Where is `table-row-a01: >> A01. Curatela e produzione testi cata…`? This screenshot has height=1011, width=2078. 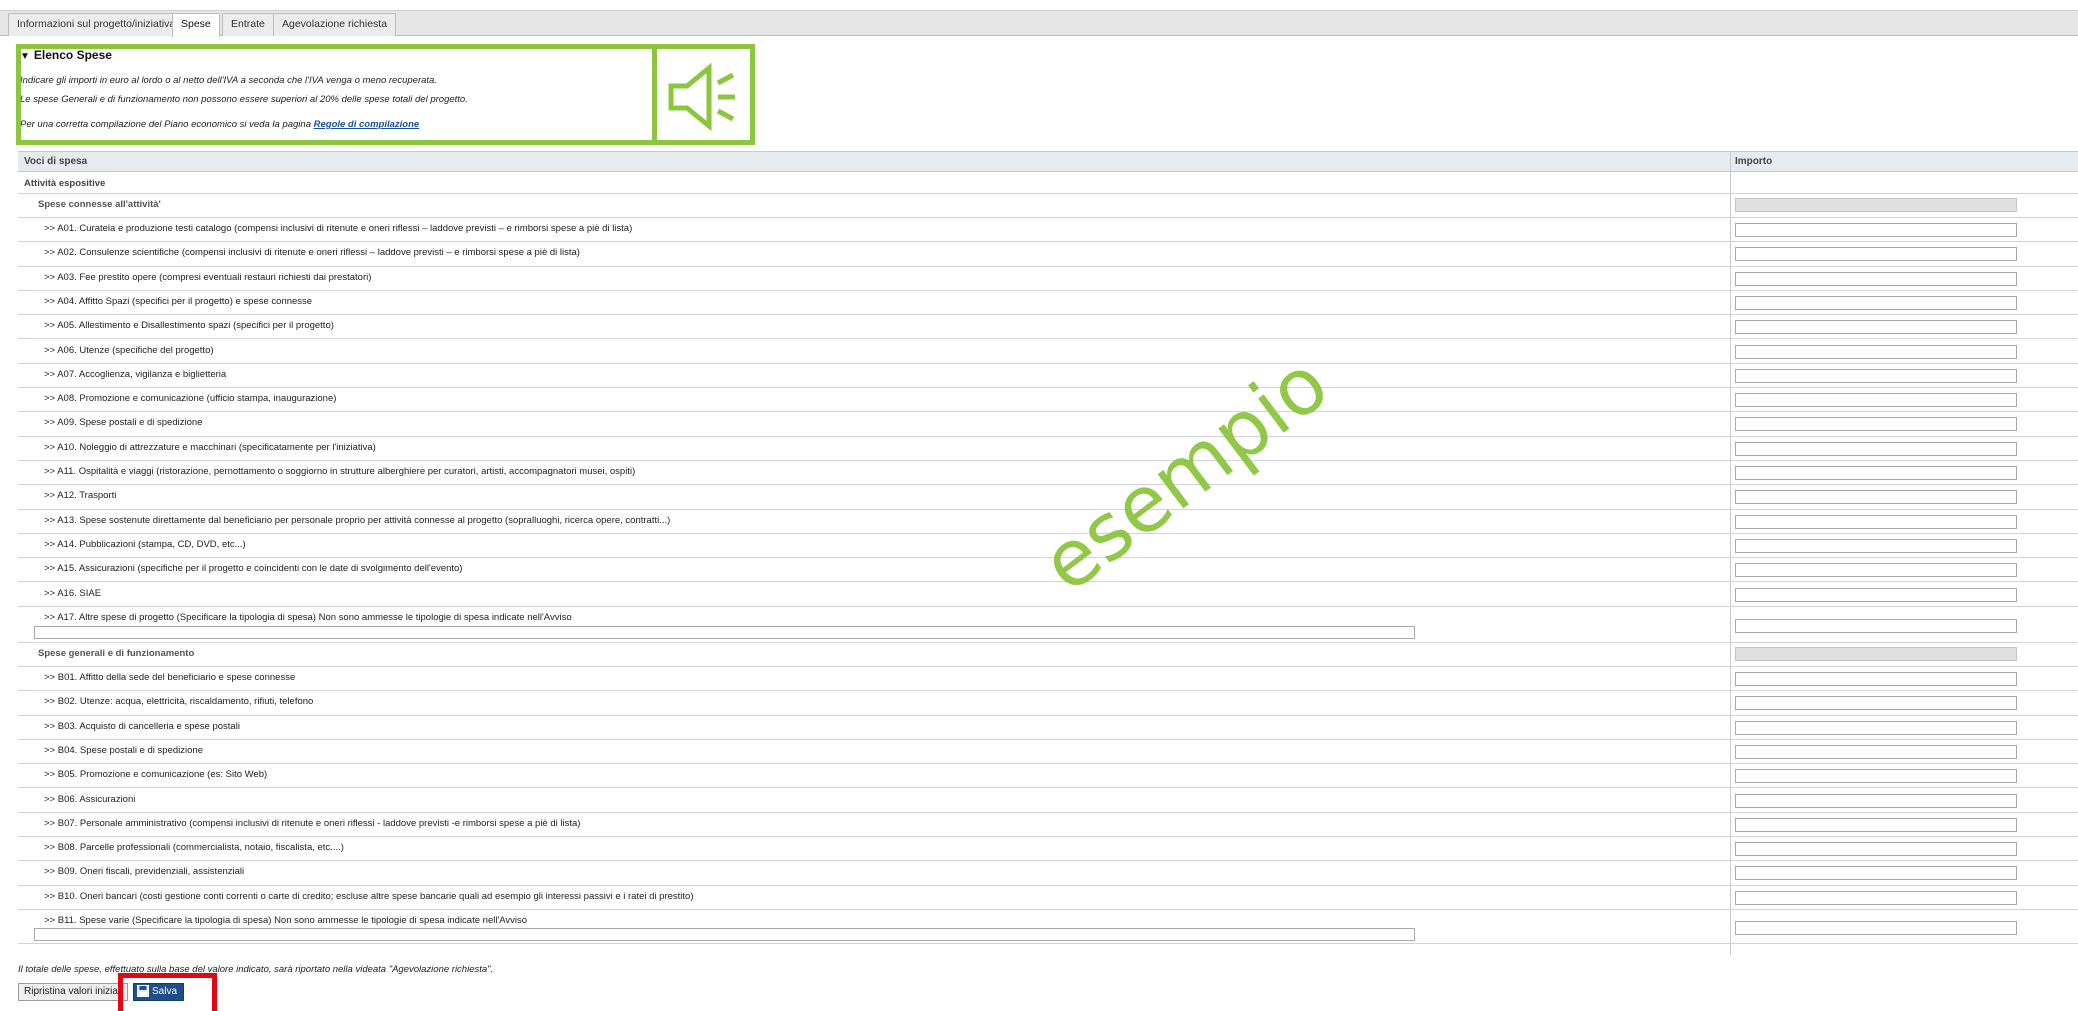 table-row-a01: >> A01. Curatela e produzione testi cata… is located at coordinates (1048, 230).